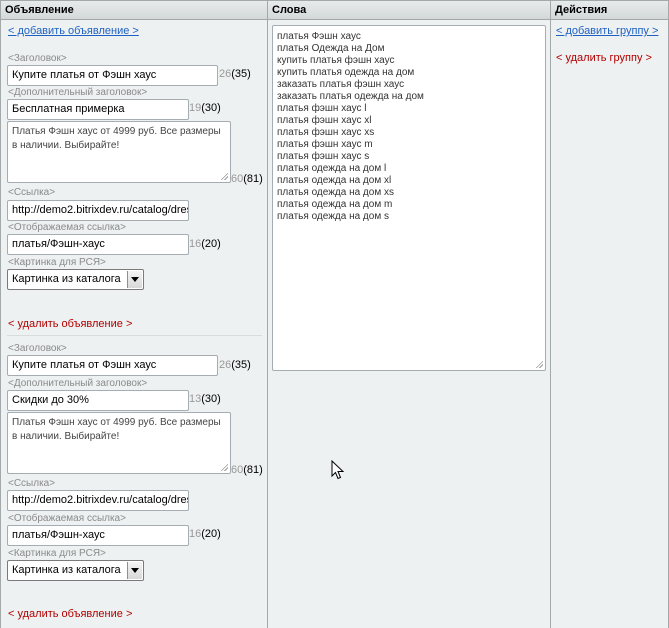 The height and width of the screenshot is (628, 669). I want to click on keyword-line: платья одежда на дом s, so click(333, 216).